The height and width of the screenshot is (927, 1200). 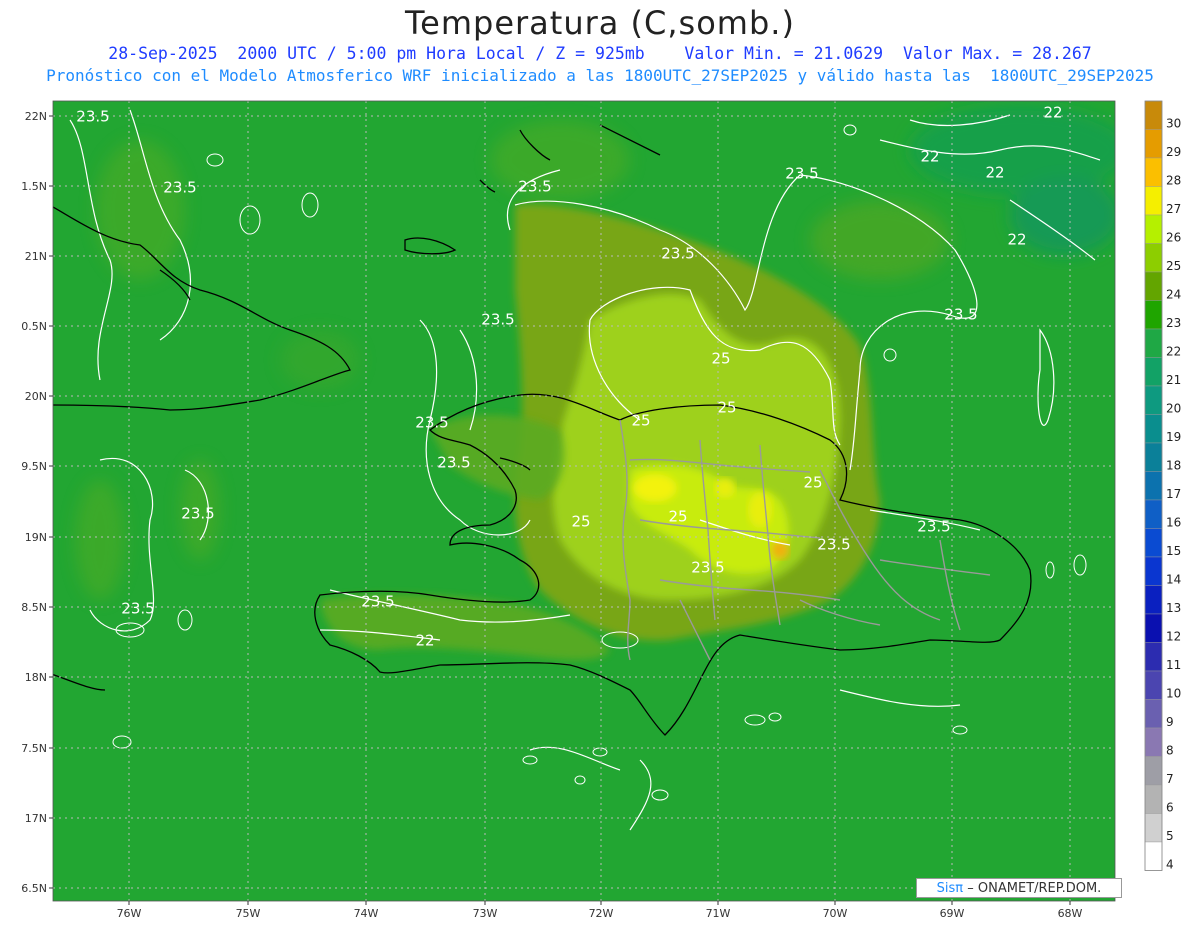 I want to click on lat-tick-label: 17N, so click(x=36, y=818).